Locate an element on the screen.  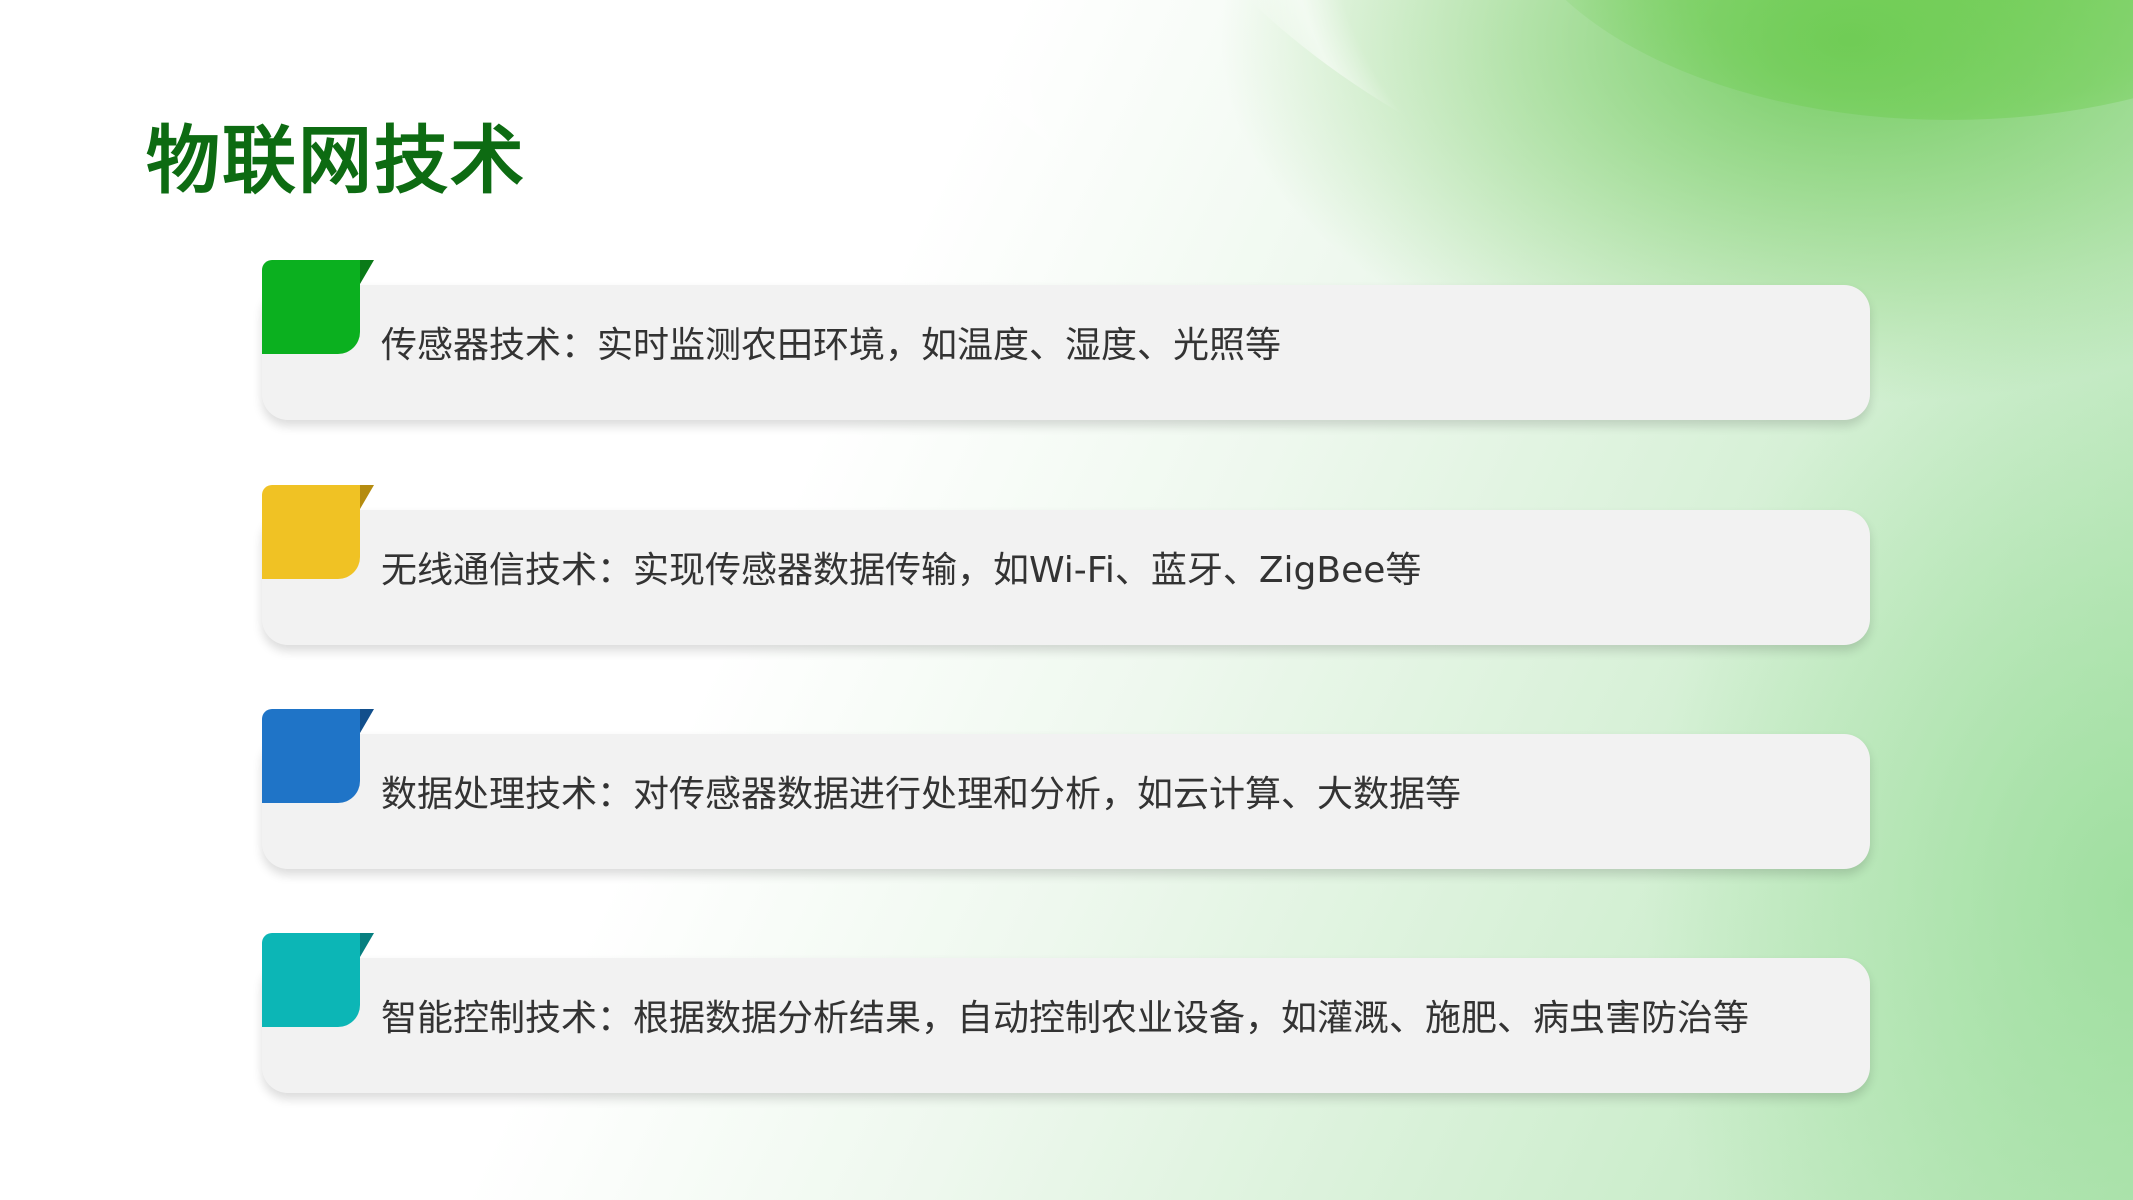
list-item: 数据处理技术：对传感器数据进行处理和分析，如云计算、大数据等 is located at coordinates (1066, 789).